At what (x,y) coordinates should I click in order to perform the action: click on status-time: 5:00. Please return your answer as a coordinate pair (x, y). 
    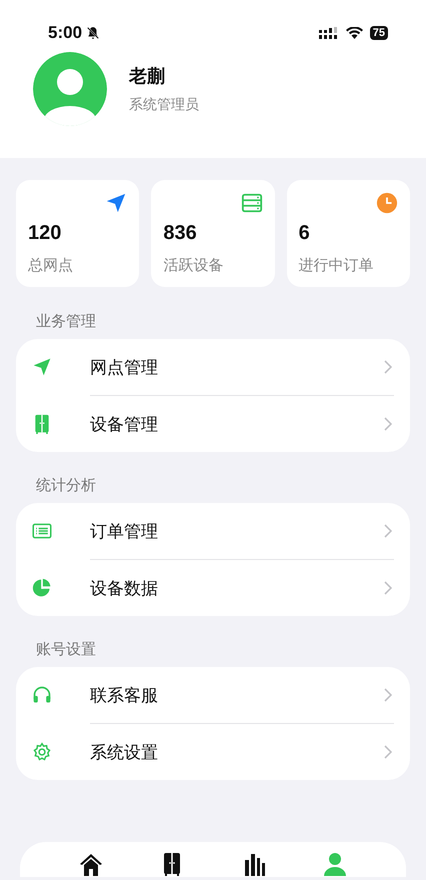
    Looking at the image, I should click on (65, 33).